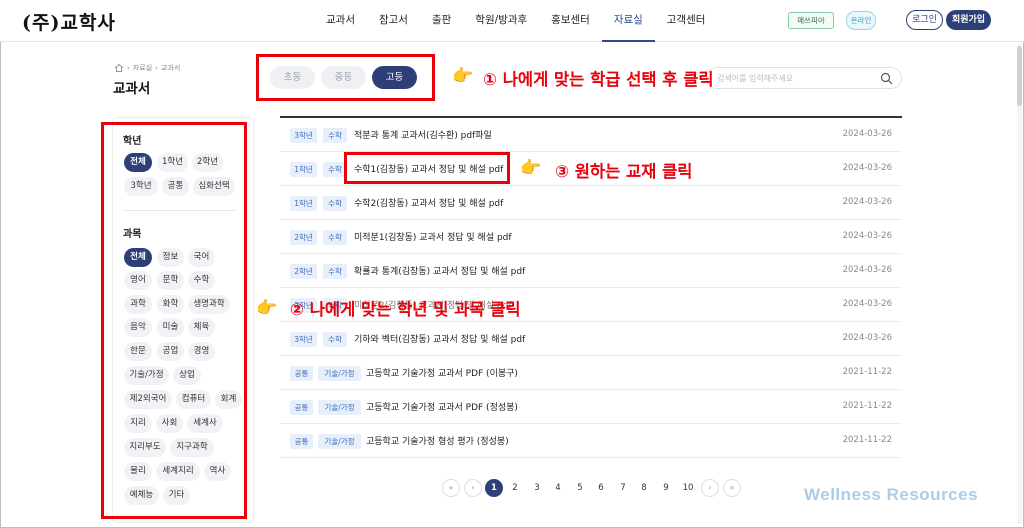 The height and width of the screenshot is (528, 1024). I want to click on highlight-box-sidebar, so click(174, 320).